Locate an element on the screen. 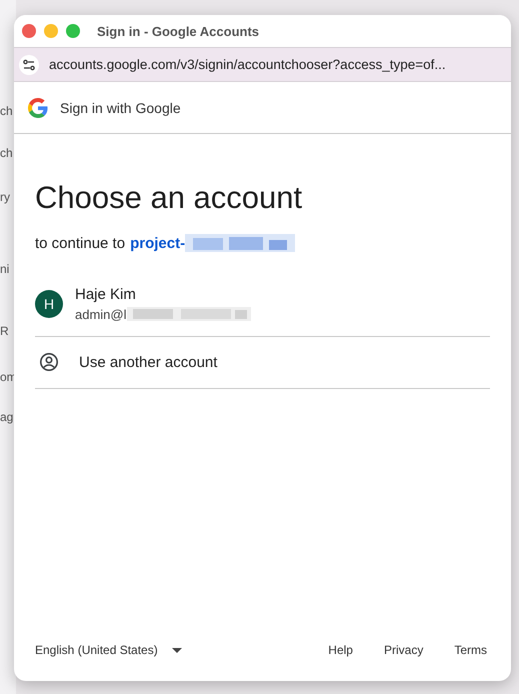 The image size is (519, 694). footer-link: Privacy is located at coordinates (404, 650).